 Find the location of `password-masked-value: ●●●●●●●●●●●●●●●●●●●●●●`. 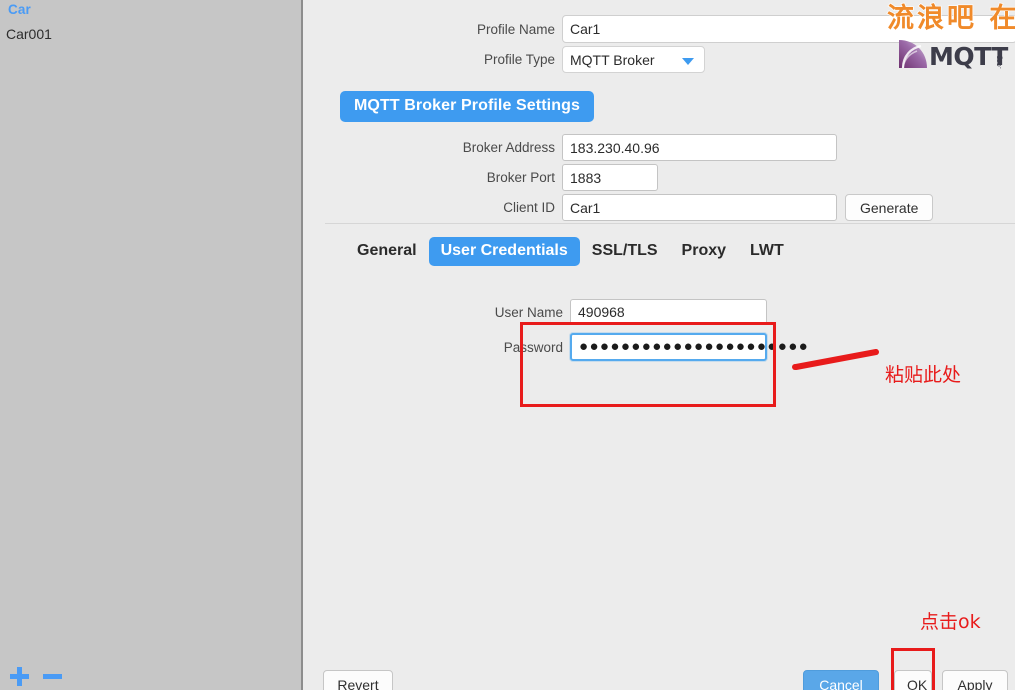

password-masked-value: ●●●●●●●●●●●●●●●●●●●●●● is located at coordinates (694, 346).